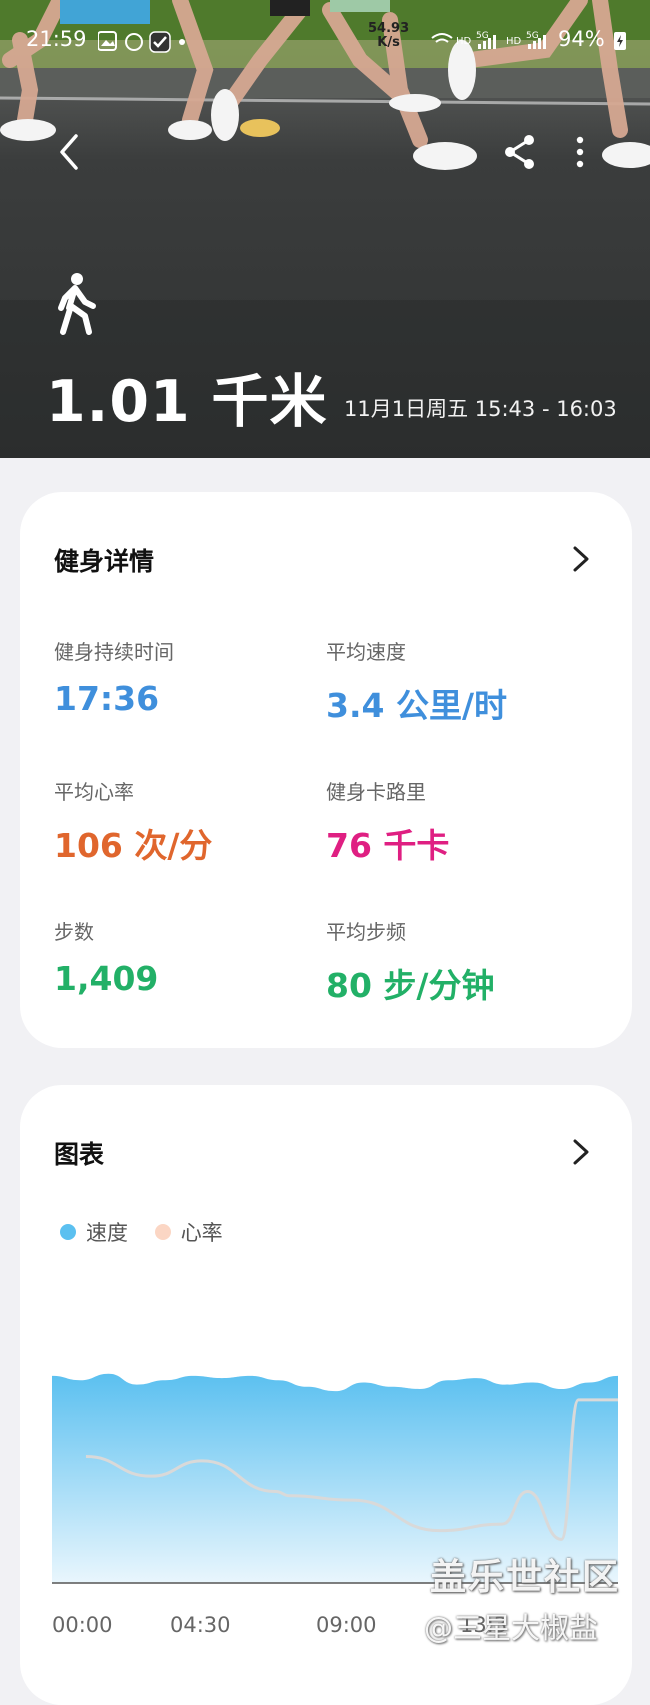 This screenshot has height=1705, width=650. Describe the element at coordinates (388, 42) in the screenshot. I see `net-speed-unit: K/s` at that location.